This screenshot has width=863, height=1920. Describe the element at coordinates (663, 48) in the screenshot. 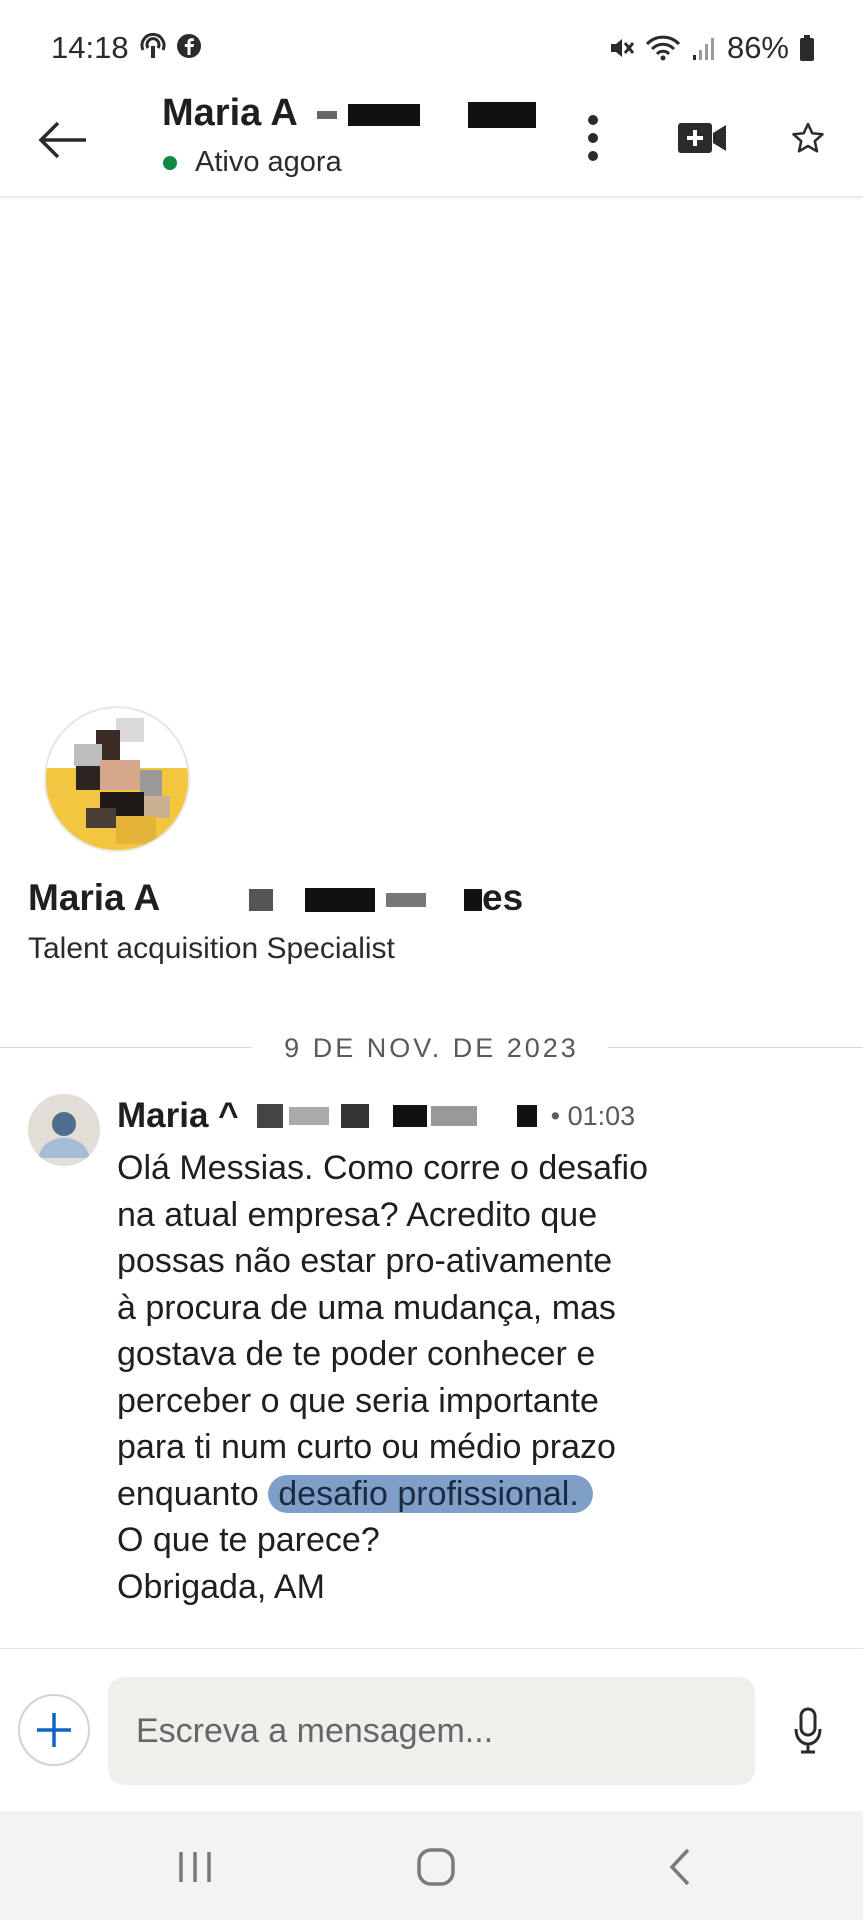

I see `wifi-icon` at that location.